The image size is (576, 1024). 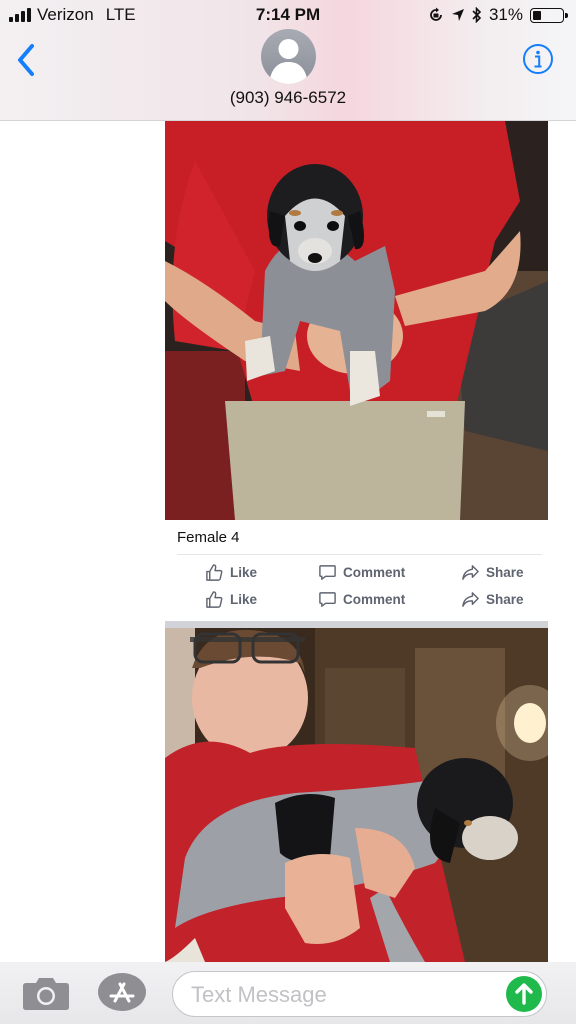 I want to click on send-button, so click(x=524, y=994).